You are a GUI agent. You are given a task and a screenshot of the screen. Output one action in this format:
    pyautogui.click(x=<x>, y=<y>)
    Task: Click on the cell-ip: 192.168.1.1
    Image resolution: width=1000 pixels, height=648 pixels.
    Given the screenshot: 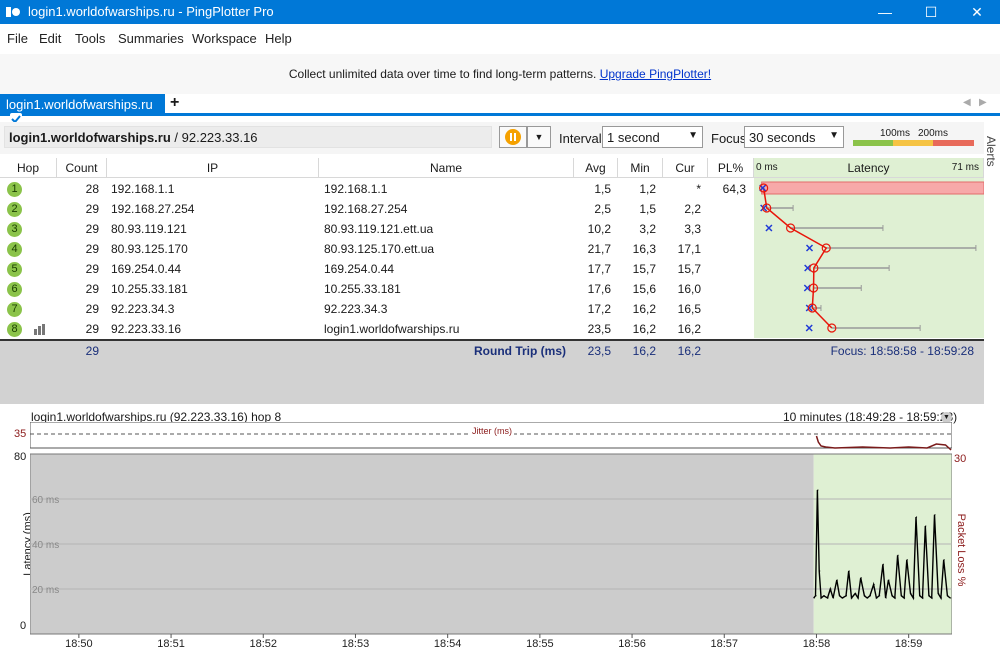 What is the action you would take?
    pyautogui.click(x=143, y=189)
    